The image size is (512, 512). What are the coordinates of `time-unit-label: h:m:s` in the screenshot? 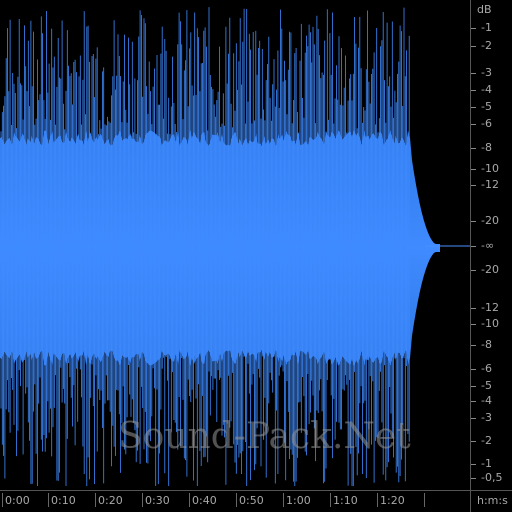 It's located at (491, 501).